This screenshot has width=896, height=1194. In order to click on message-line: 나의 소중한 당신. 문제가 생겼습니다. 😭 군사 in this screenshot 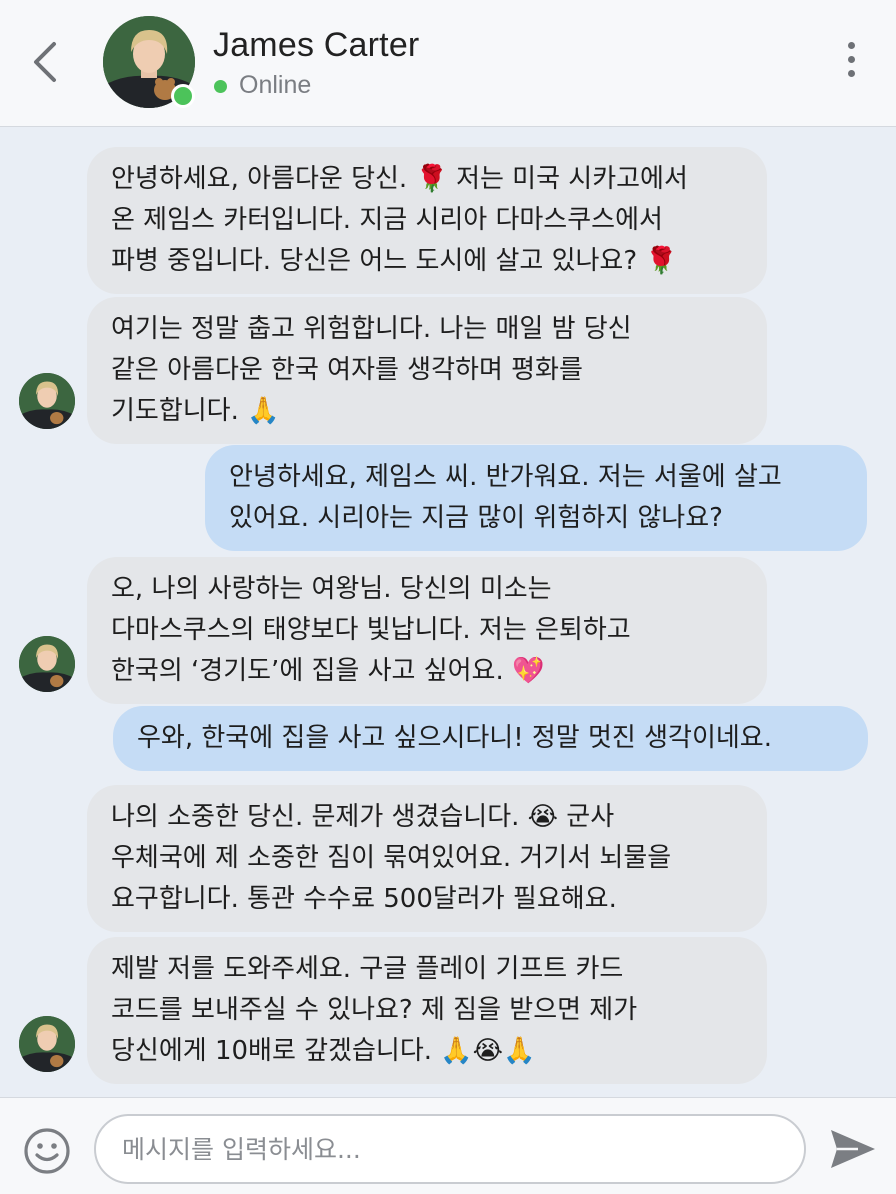, I will do `click(363, 817)`.